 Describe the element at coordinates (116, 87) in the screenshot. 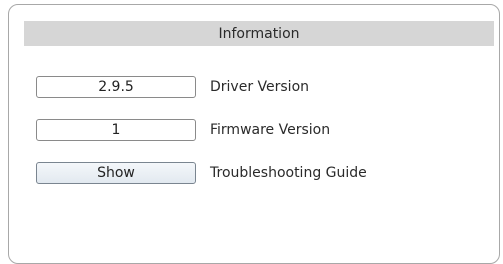

I see `driver-version-field: 2.9.5` at that location.